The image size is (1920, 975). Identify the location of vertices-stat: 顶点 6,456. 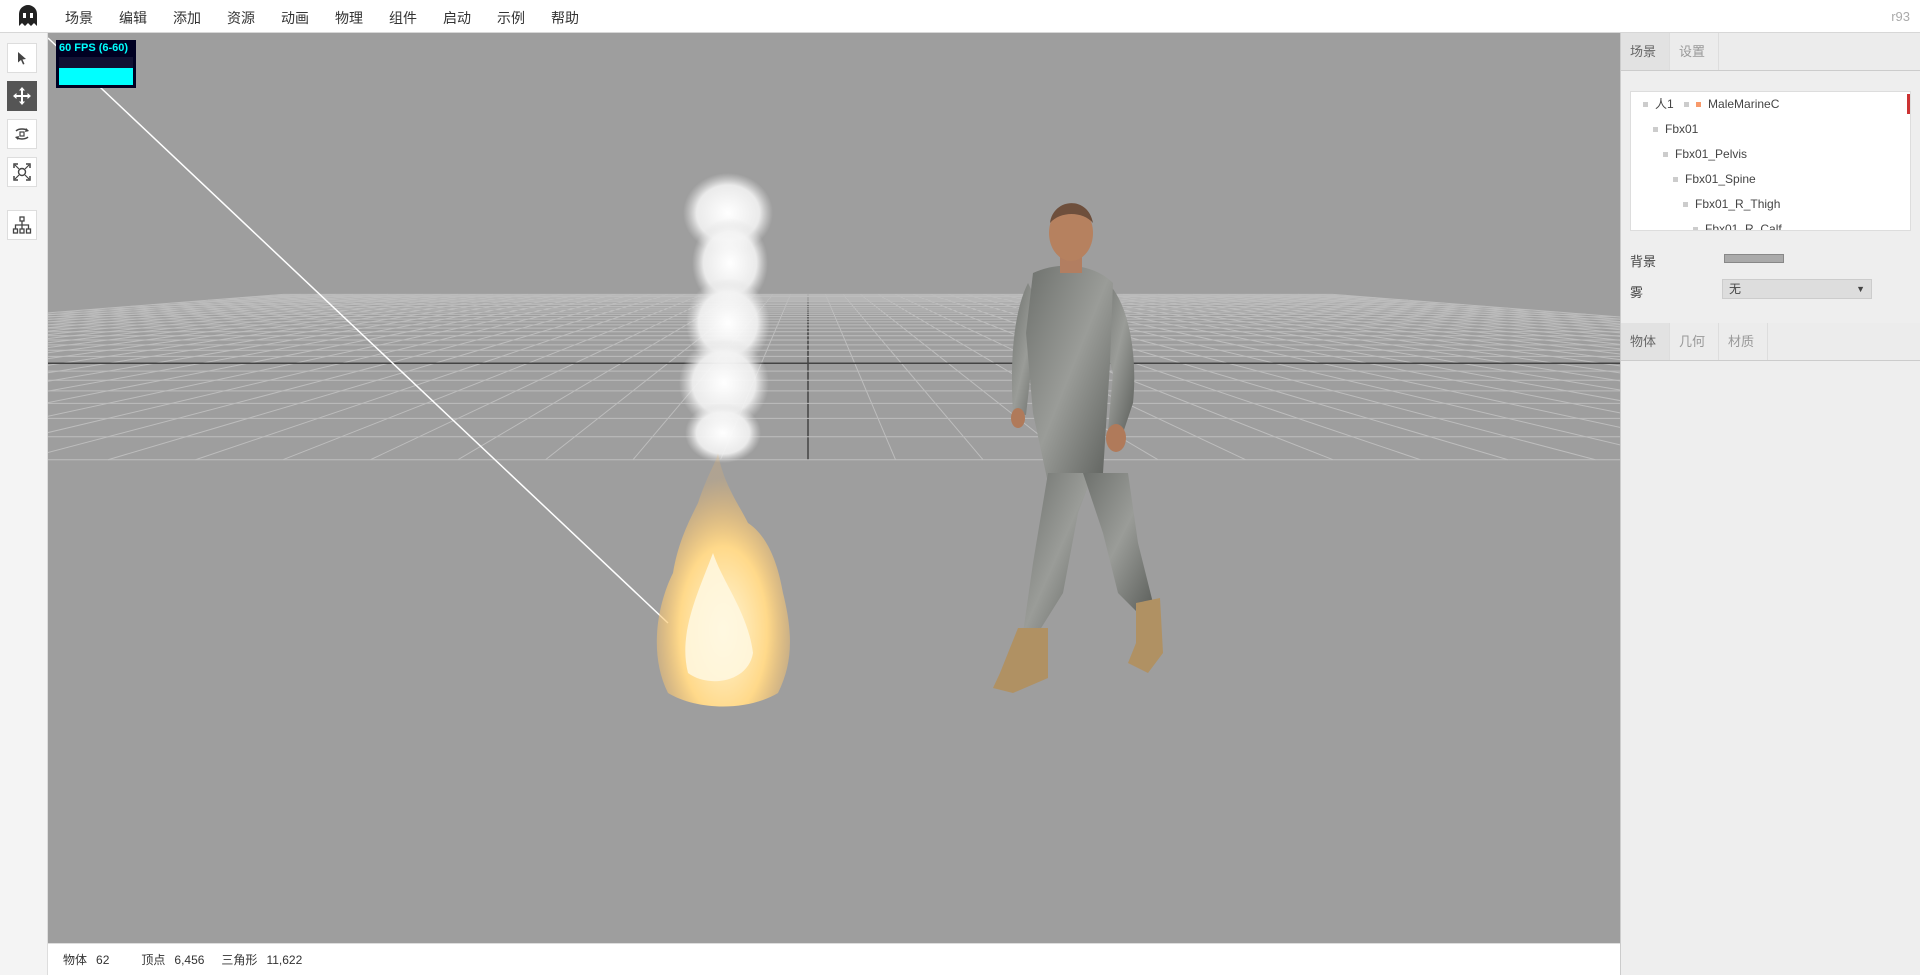
(172, 959).